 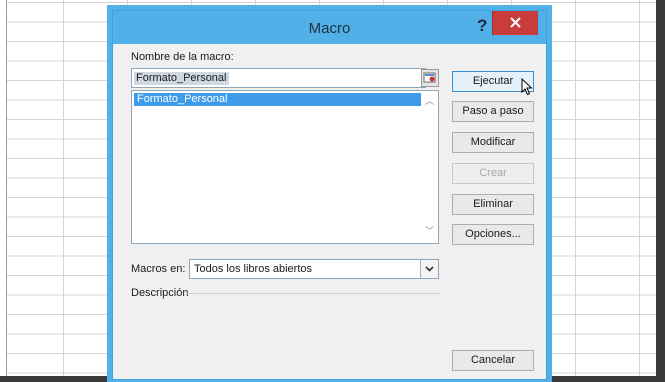 I want to click on macros-in-value: Todos los libros abiertos, so click(x=253, y=269).